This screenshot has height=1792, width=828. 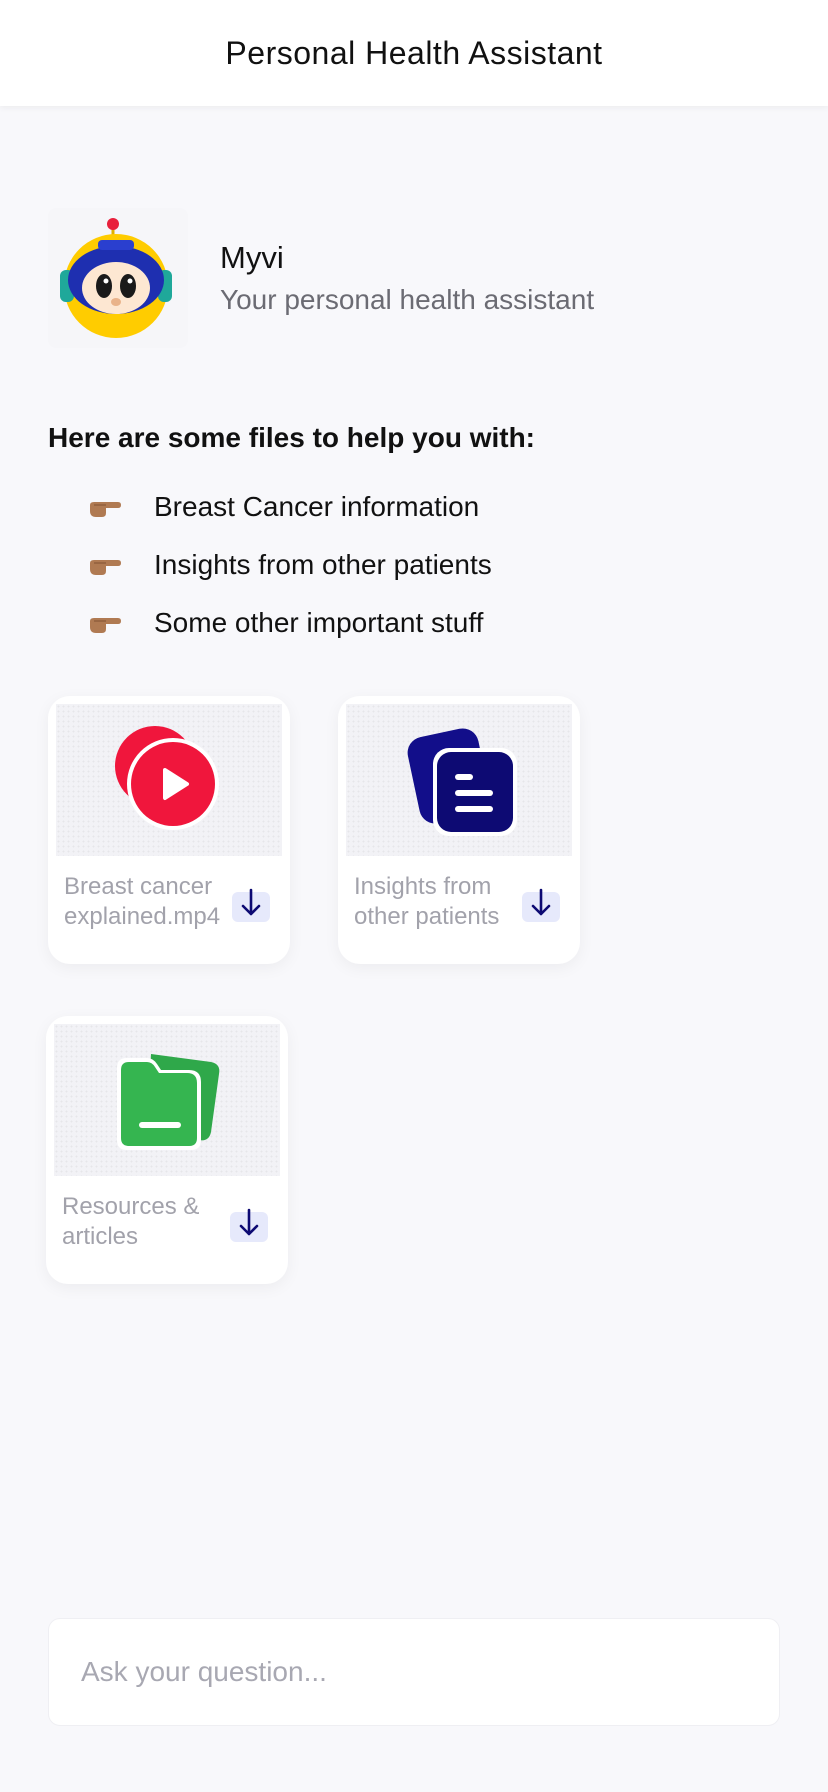 What do you see at coordinates (407, 299) in the screenshot?
I see `assistant-tagline: Your personal health assistant` at bounding box center [407, 299].